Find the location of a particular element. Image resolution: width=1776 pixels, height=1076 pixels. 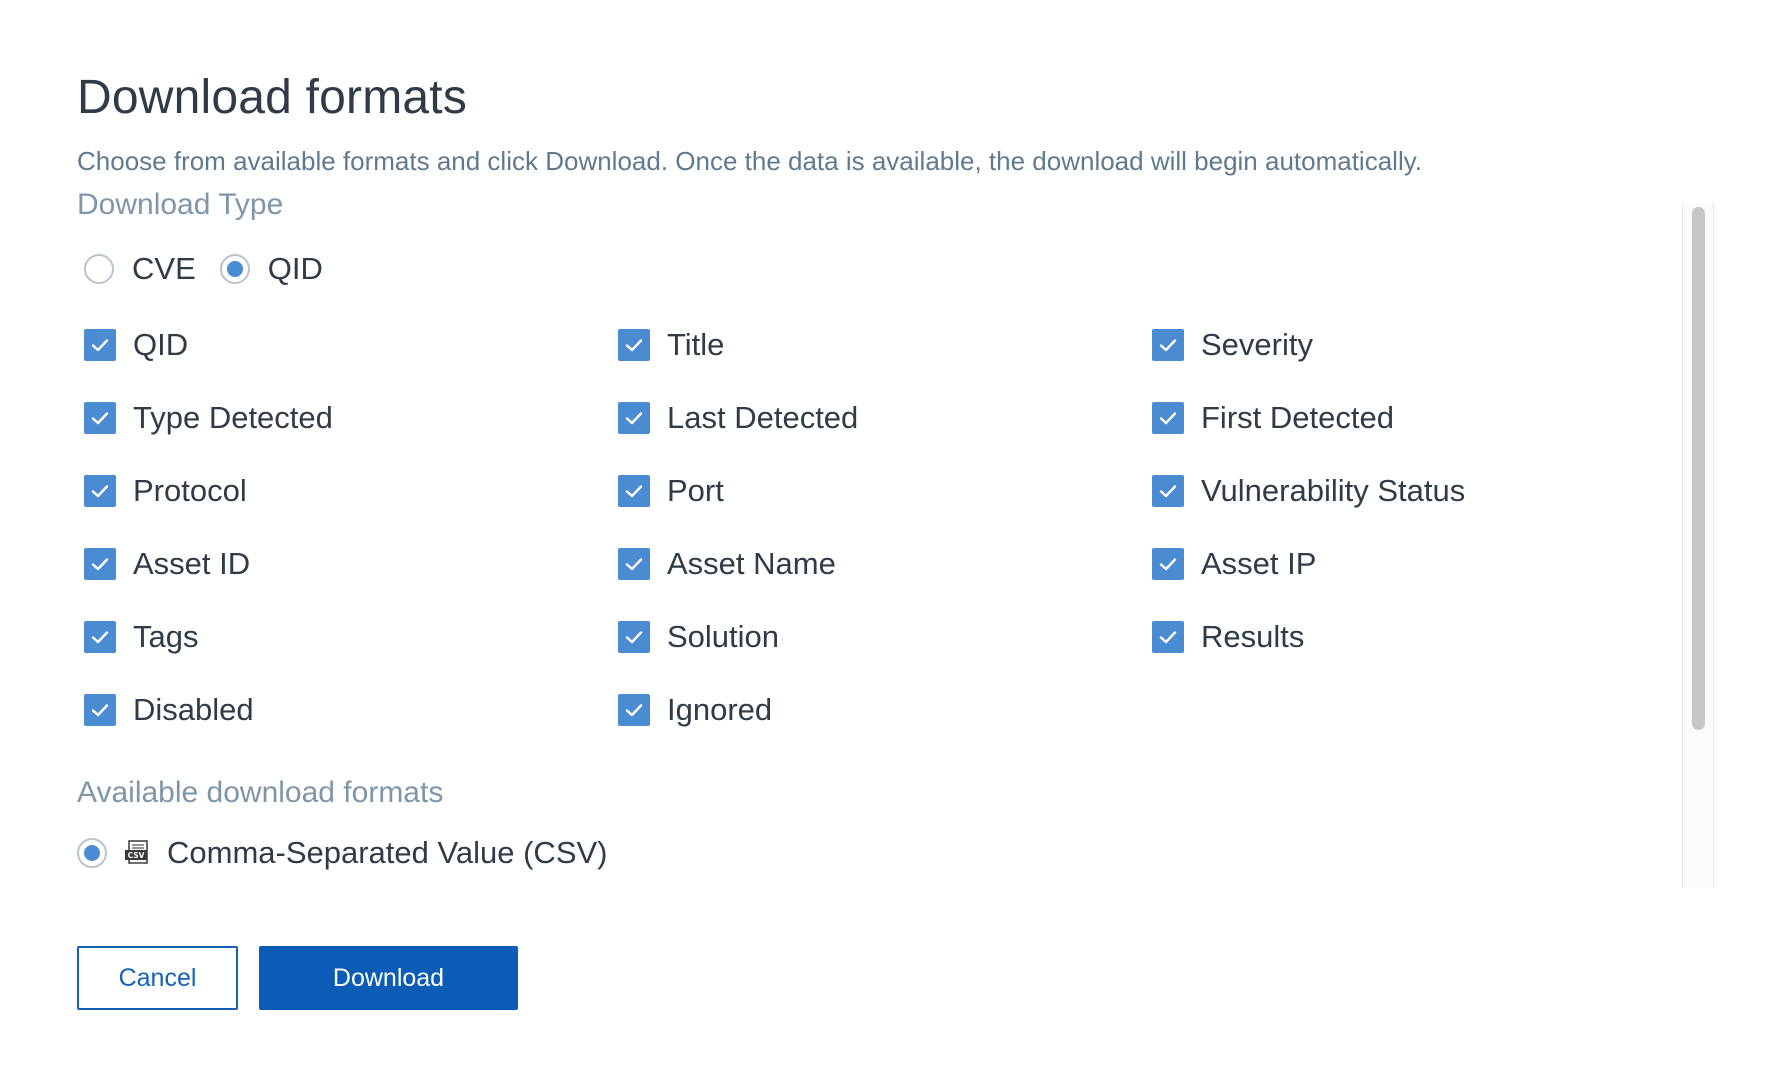

field-checkbox-qid is located at coordinates (100, 345).